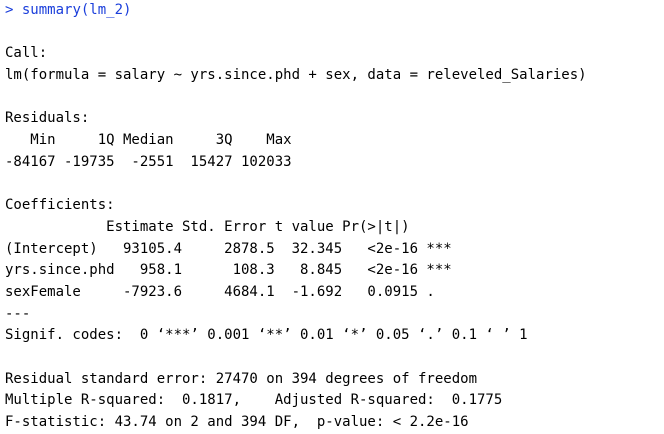 This screenshot has height=434, width=664. What do you see at coordinates (153, 161) in the screenshot?
I see `output-line: -84167 -19735 -2551 15427 102033` at bounding box center [153, 161].